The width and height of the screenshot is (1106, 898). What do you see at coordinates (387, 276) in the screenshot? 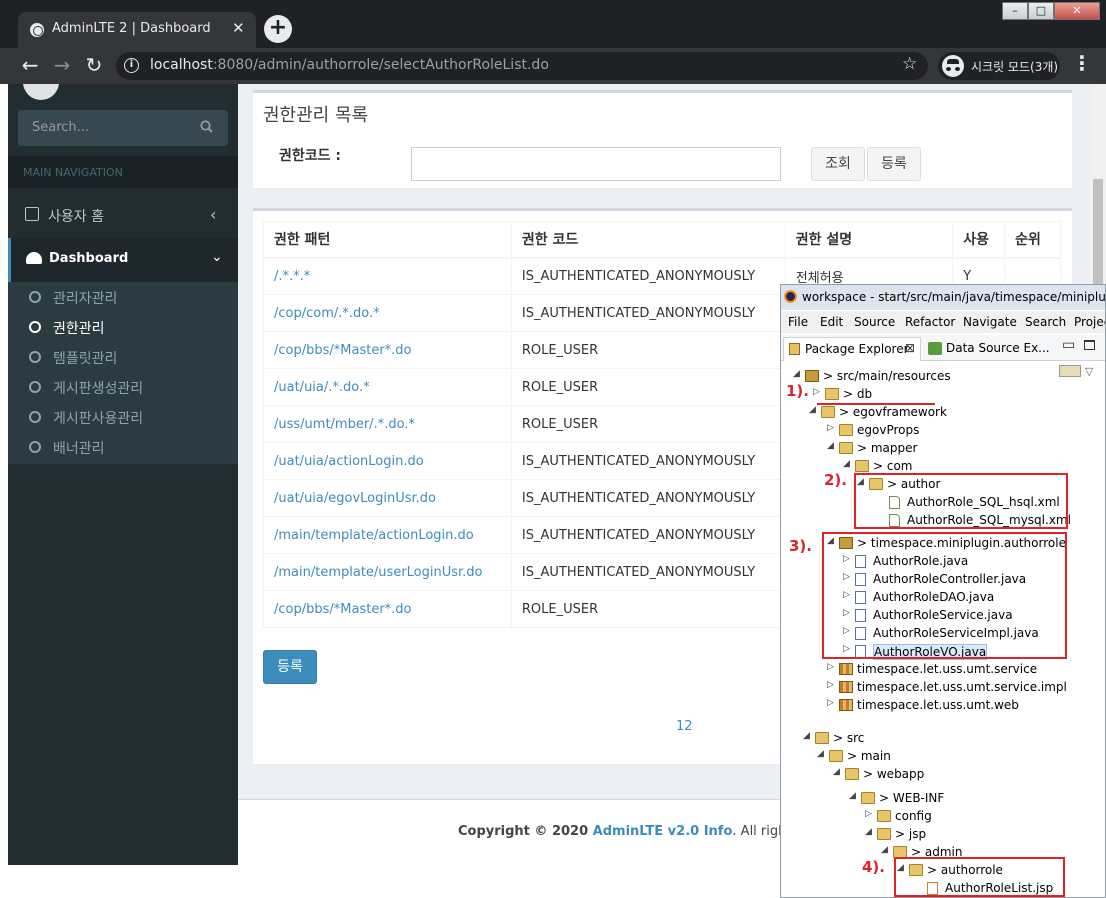
I see `pattern-link: /.*.*.*` at bounding box center [387, 276].